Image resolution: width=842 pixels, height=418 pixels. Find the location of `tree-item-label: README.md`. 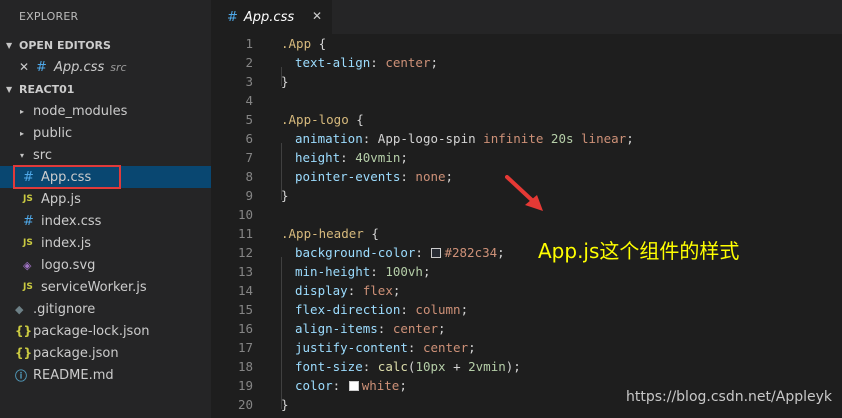

tree-item-label: README.md is located at coordinates (73, 375).